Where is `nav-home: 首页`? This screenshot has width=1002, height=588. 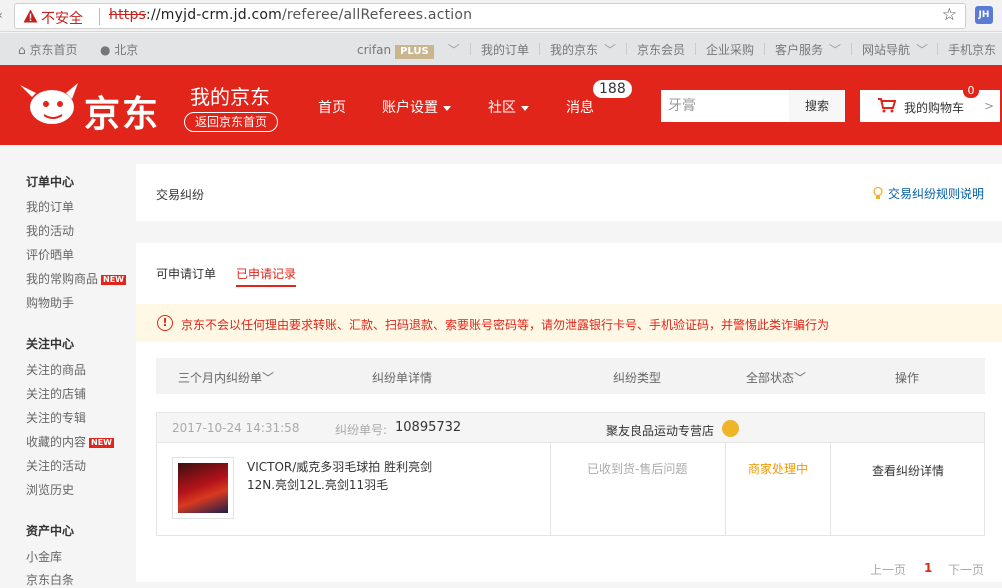
nav-home: 首页 is located at coordinates (332, 107).